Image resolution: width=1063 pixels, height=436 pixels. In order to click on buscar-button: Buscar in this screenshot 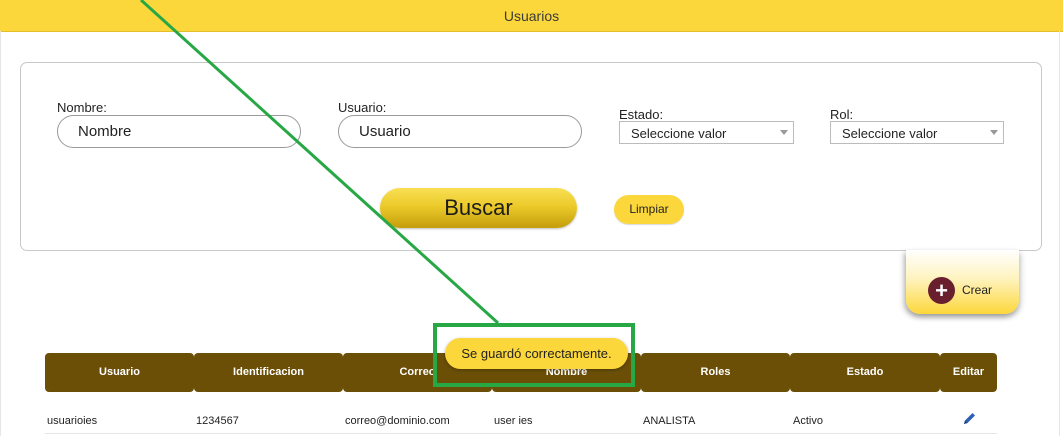, I will do `click(478, 208)`.